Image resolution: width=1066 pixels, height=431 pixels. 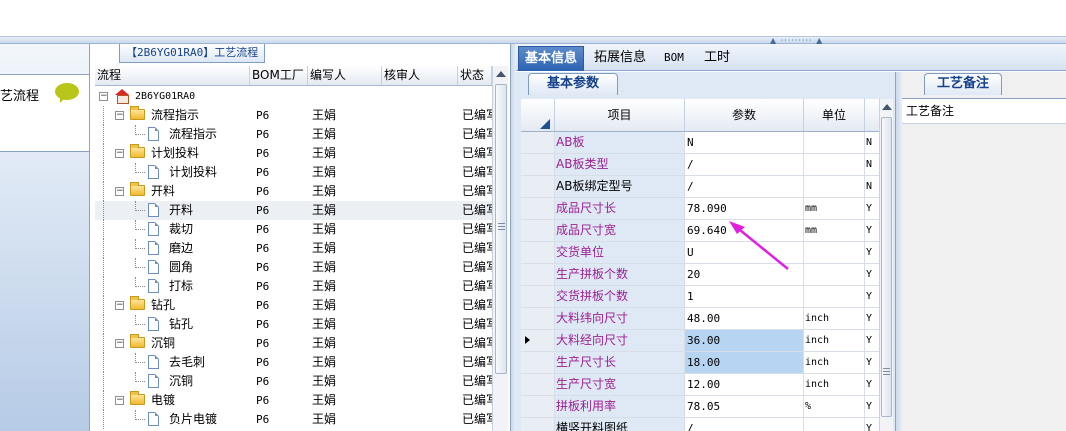 What do you see at coordinates (172, 210) in the screenshot?
I see `tree-cell: 开料` at bounding box center [172, 210].